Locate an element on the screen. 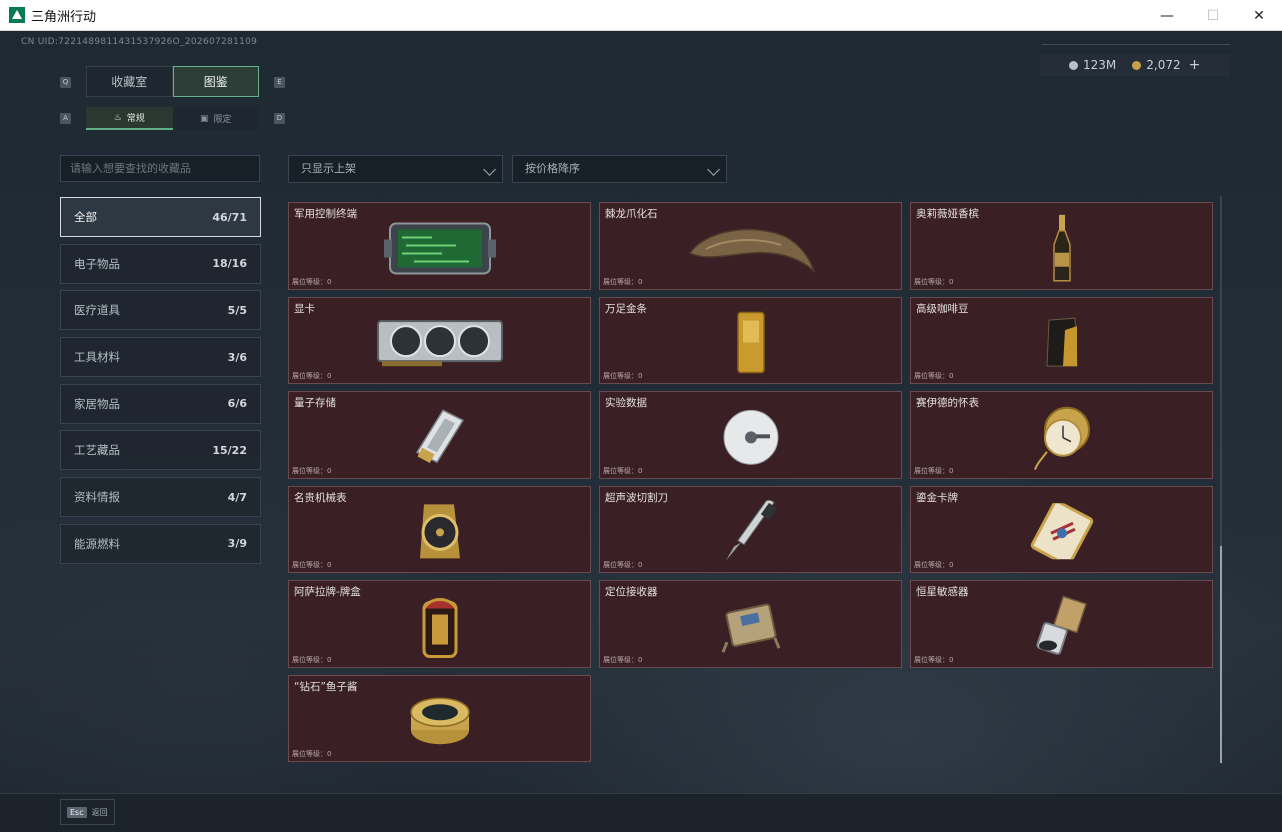 Image resolution: width=1282 pixels, height=832 pixels. category-electronics: 电子物品 18/16 is located at coordinates (160, 263).